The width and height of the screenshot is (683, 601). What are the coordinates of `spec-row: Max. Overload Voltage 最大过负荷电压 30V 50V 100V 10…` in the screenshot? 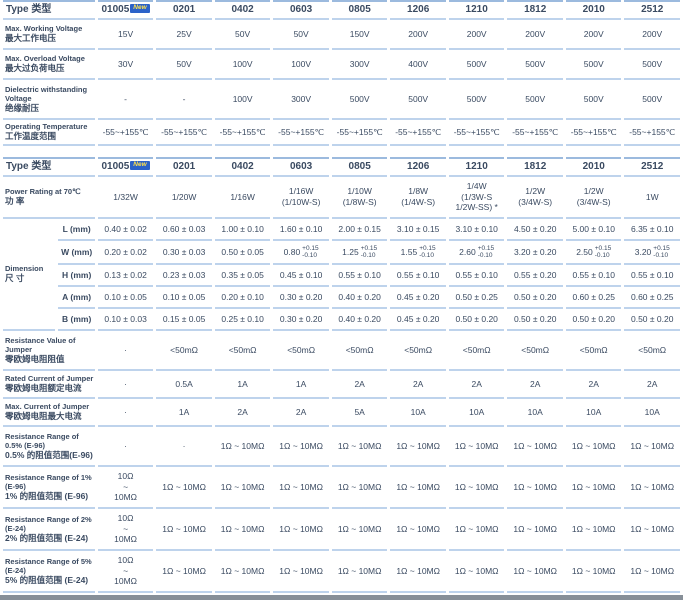 It's located at (341, 65).